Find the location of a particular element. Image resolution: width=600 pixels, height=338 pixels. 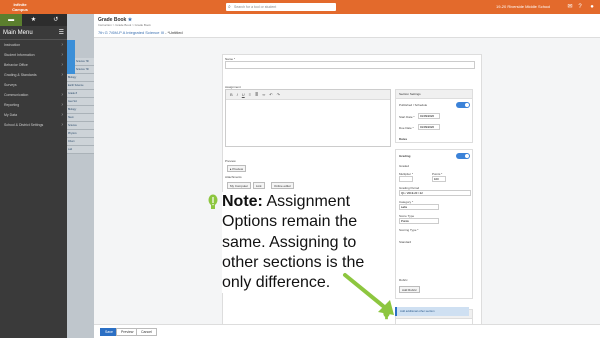

published-toggle is located at coordinates (463, 105).